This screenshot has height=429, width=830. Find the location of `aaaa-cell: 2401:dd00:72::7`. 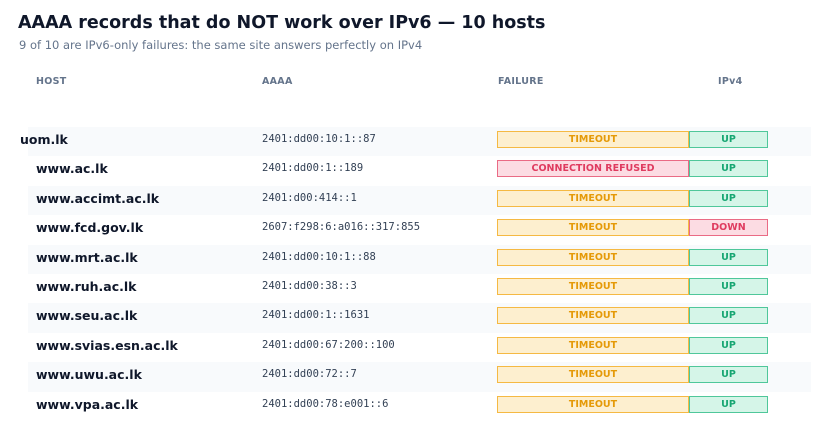

aaaa-cell: 2401:dd00:72::7 is located at coordinates (309, 374).